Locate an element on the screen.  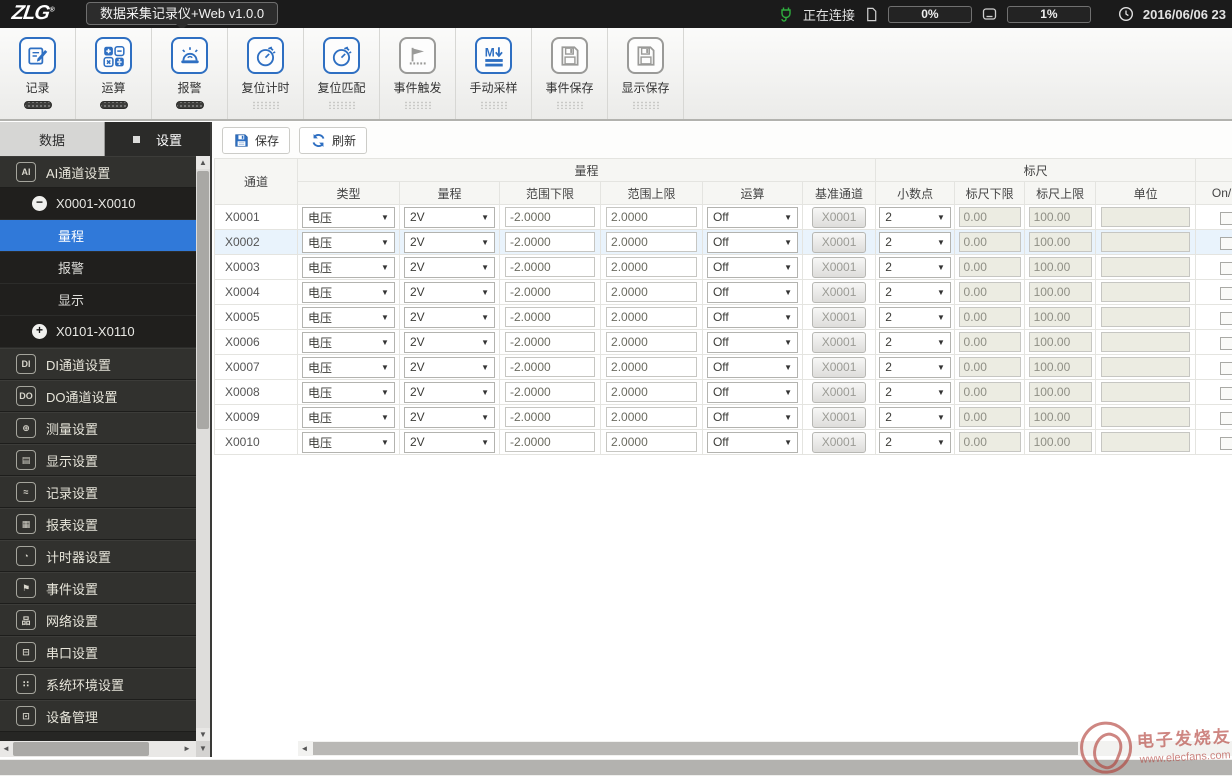
menu-display-set: ▤ 显示设置 is located at coordinates (98, 460).